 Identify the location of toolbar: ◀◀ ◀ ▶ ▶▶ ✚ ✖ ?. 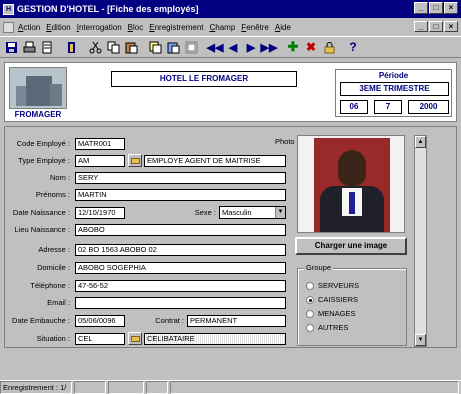
(230, 47).